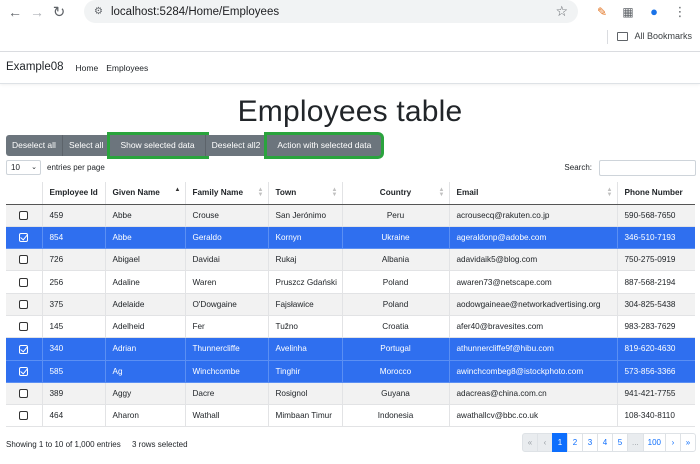 This screenshot has height=464, width=700. What do you see at coordinates (688, 442) in the screenshot?
I see `page-button-last: »` at bounding box center [688, 442].